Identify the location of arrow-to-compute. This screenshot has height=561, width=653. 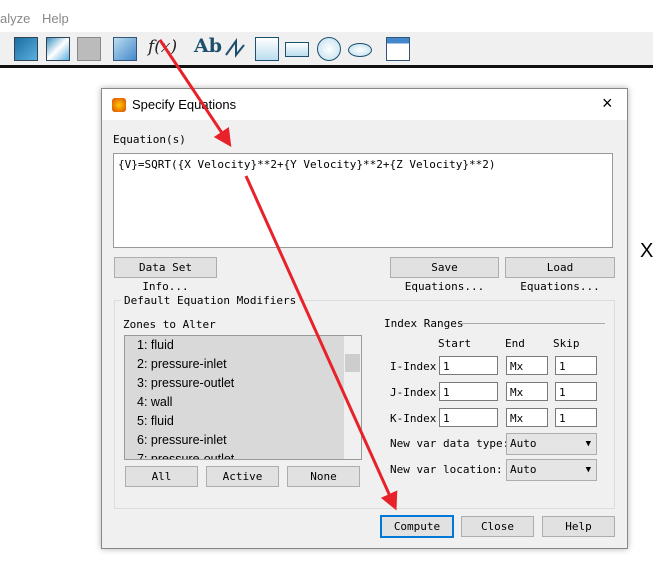
(321, 343).